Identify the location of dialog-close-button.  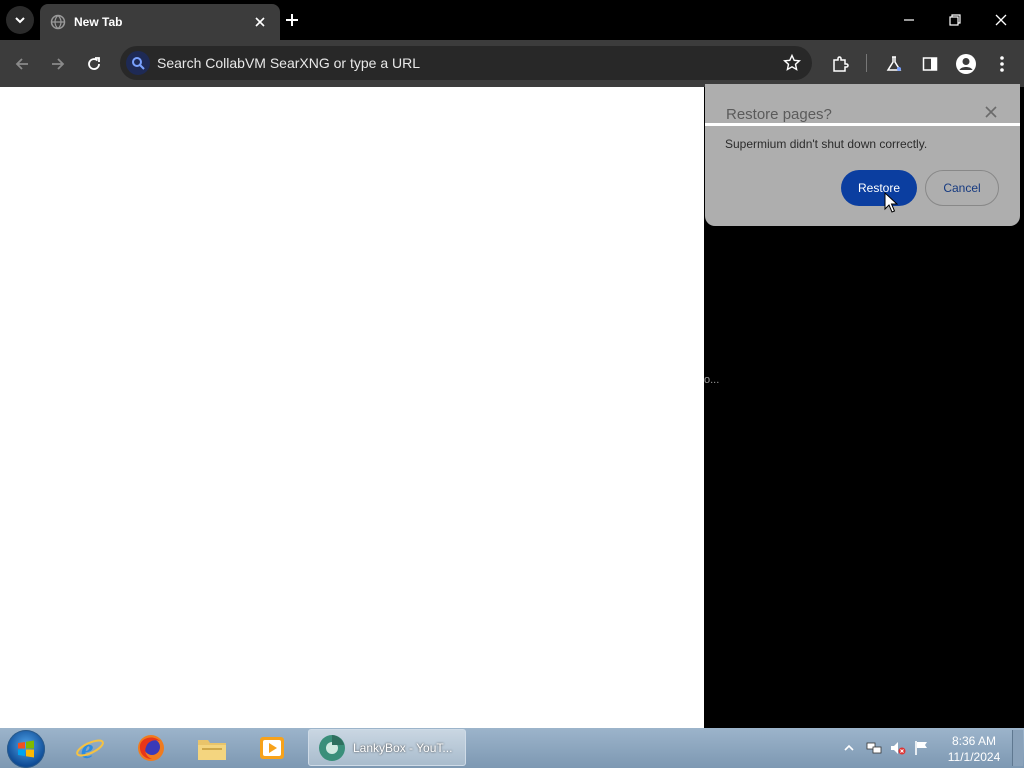
(991, 112).